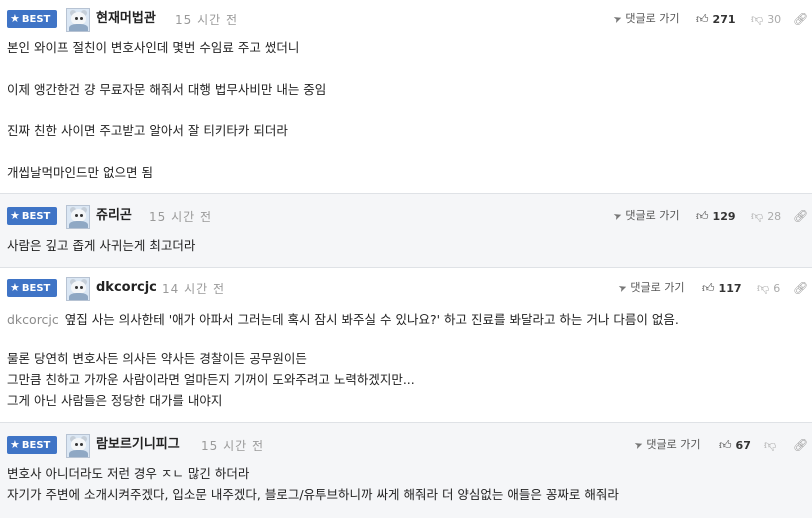 The image size is (812, 518). What do you see at coordinates (126, 288) in the screenshot?
I see `nickname: dkcorcjc` at bounding box center [126, 288].